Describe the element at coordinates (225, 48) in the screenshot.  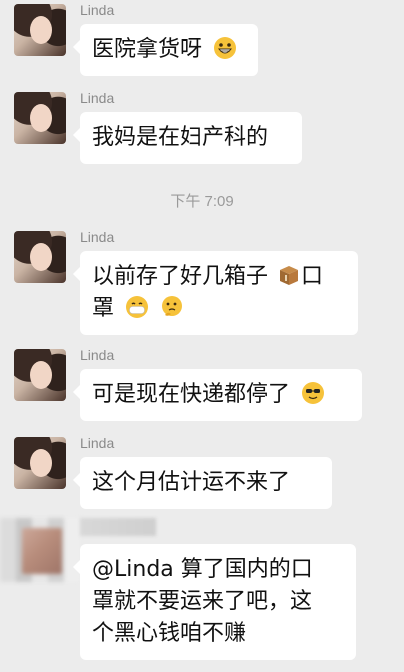
I see `grinning-face-icon` at that location.